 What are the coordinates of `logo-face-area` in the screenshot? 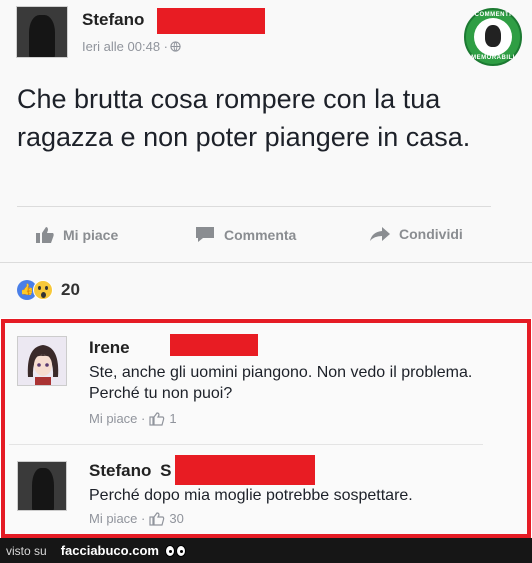 It's located at (493, 37).